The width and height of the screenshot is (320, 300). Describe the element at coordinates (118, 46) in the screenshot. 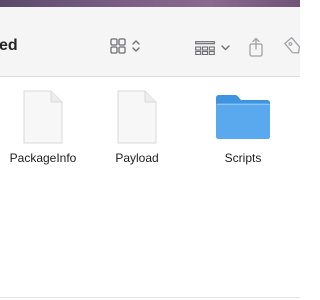

I see `grid-view-icon` at that location.